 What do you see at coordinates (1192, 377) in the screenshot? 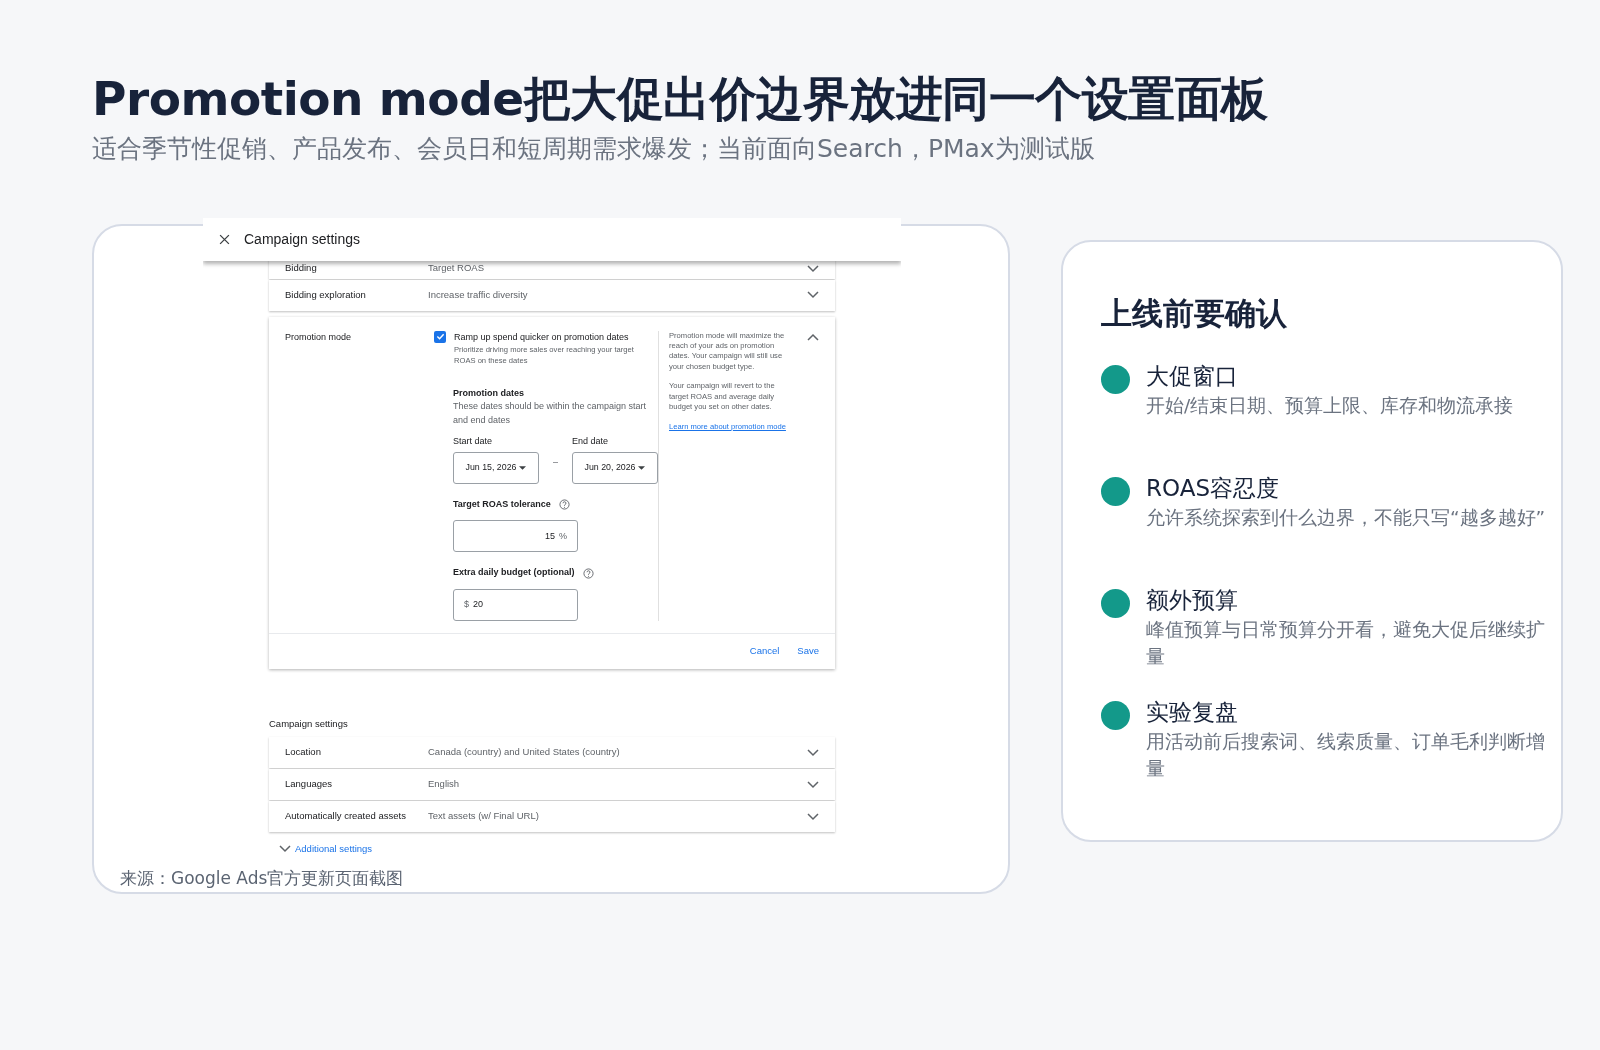
I see `item-title: 大促窗口` at bounding box center [1192, 377].